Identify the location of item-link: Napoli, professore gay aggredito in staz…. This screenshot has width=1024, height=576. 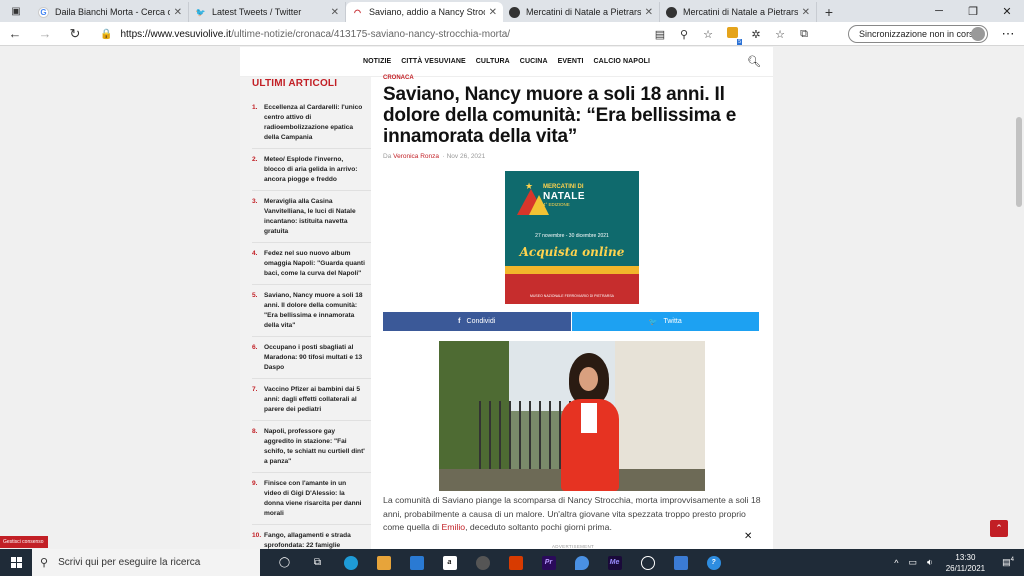
(314, 447).